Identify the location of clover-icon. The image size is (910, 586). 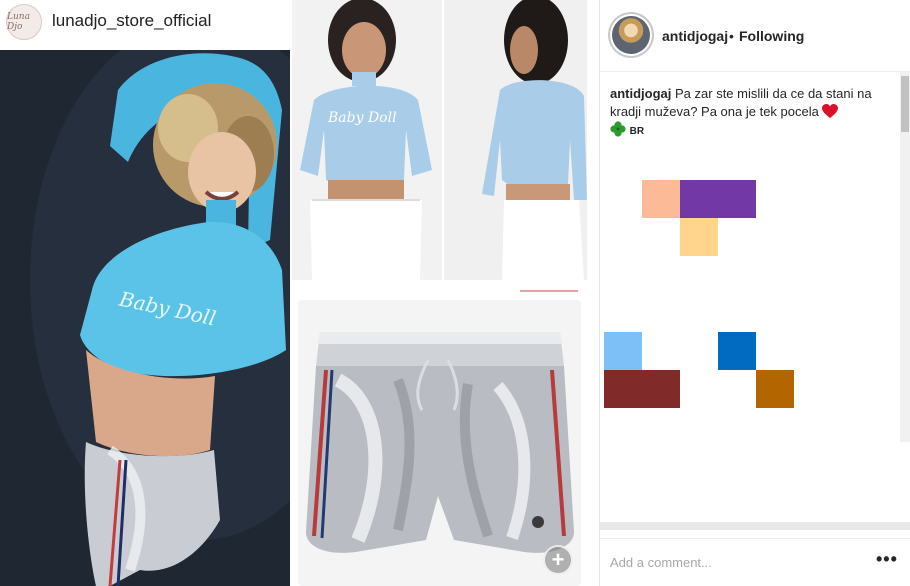
(618, 129).